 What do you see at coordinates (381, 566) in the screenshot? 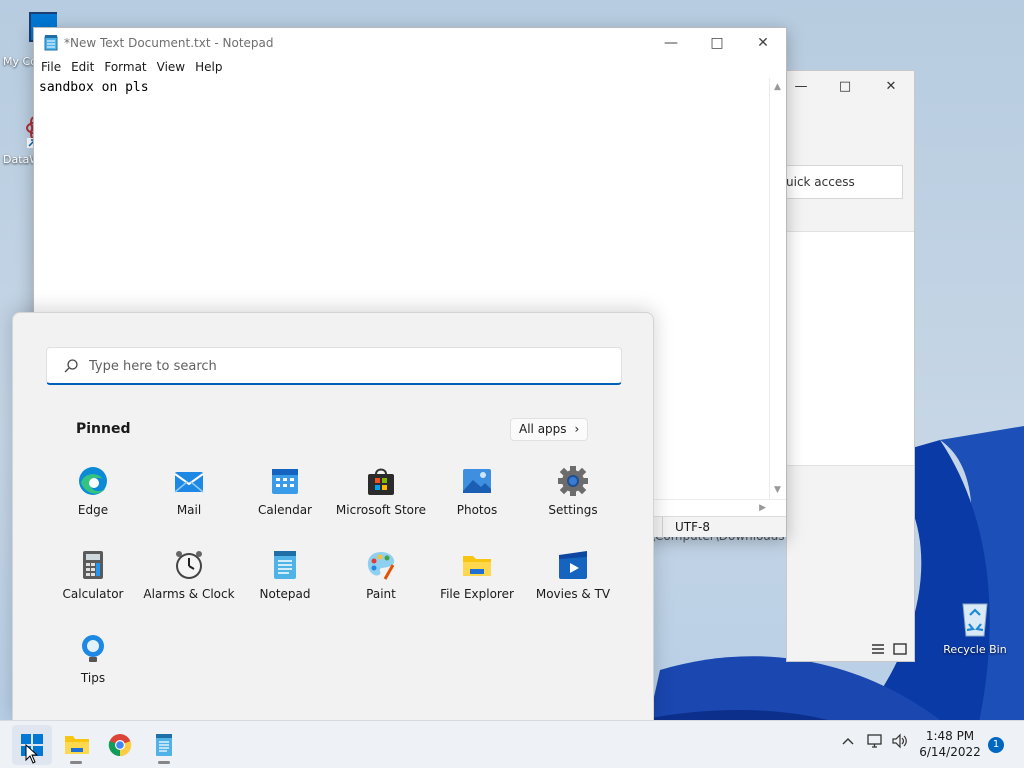
I see `paint-icon` at bounding box center [381, 566].